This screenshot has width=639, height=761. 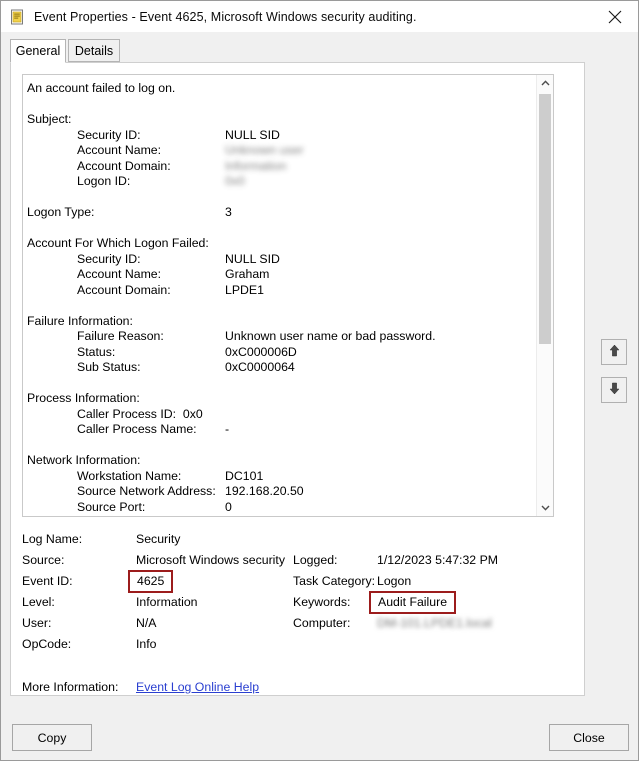 What do you see at coordinates (47, 644) in the screenshot?
I see `metadata-label: OpCode:` at bounding box center [47, 644].